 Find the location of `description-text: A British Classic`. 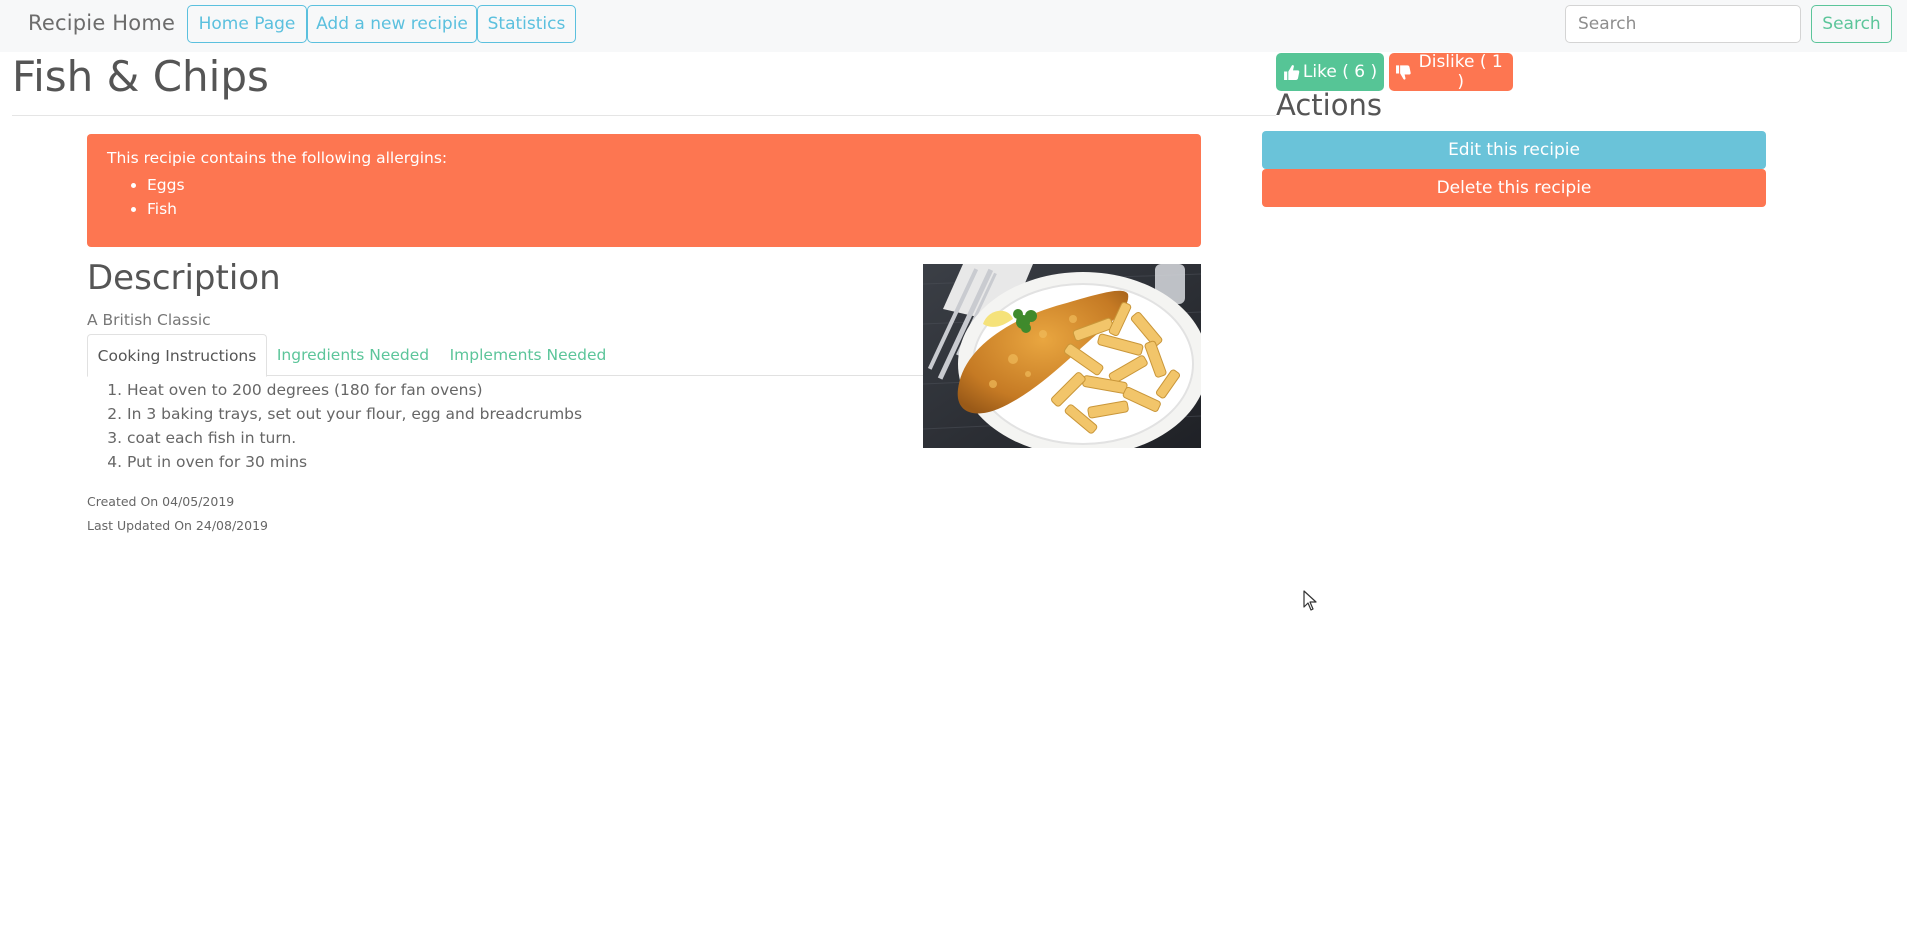

description-text: A British Classic is located at coordinates (149, 320).